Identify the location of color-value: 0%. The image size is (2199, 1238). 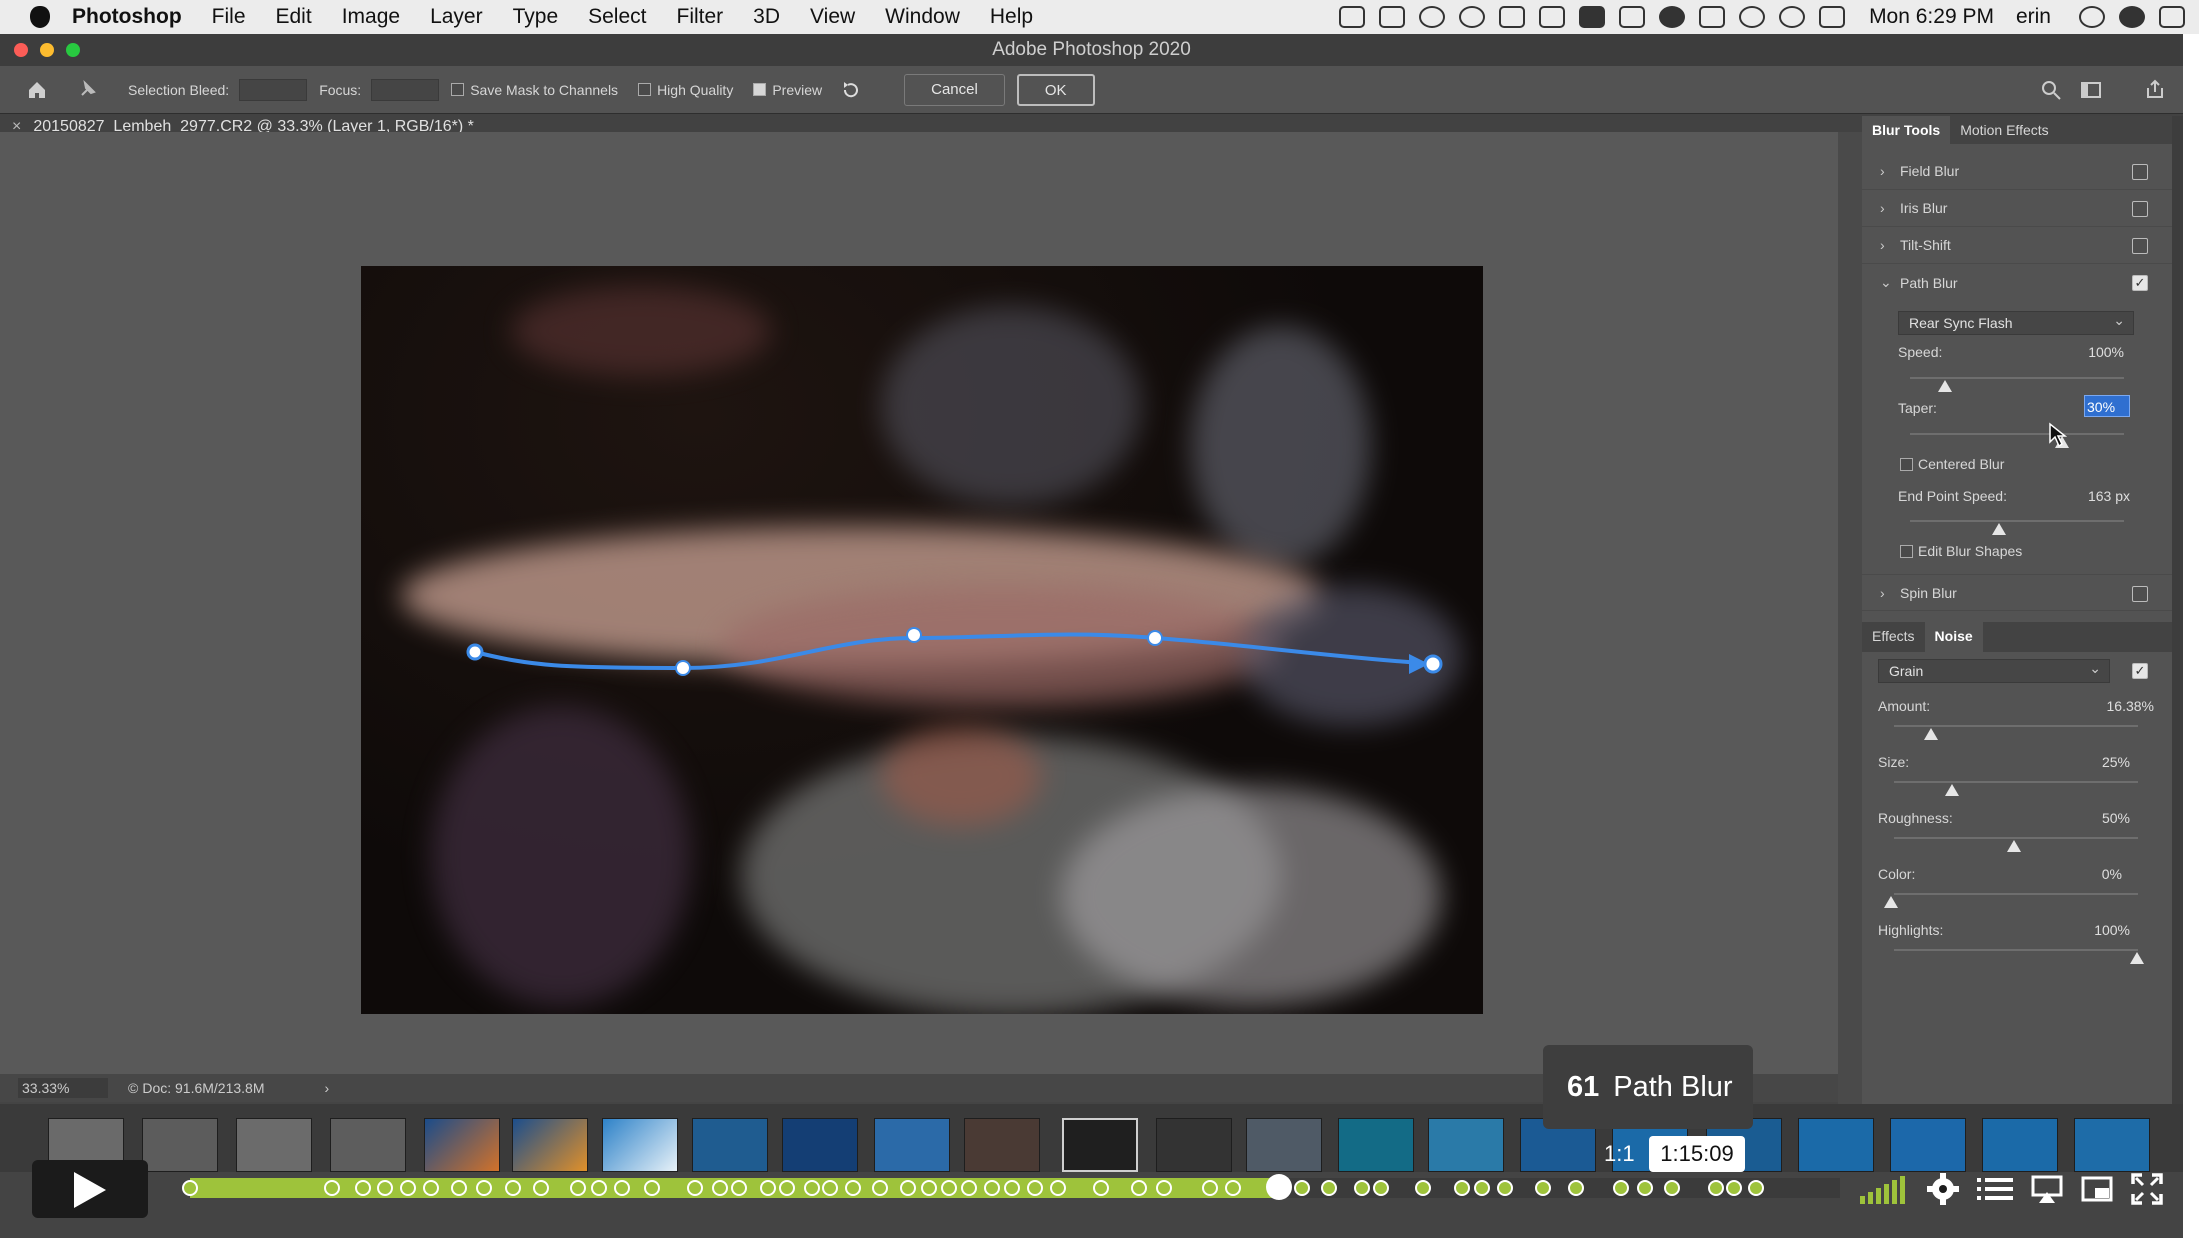
(2092, 874).